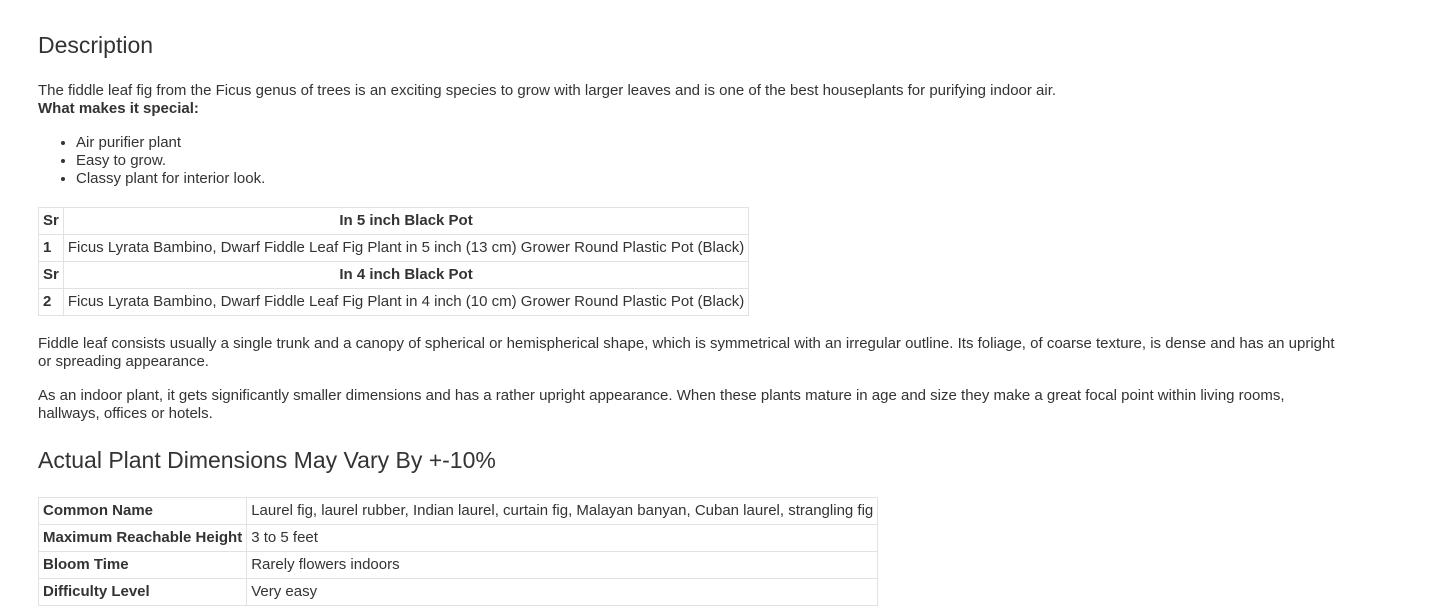  What do you see at coordinates (142, 565) in the screenshot?
I see `detail-key: Bloom Time` at bounding box center [142, 565].